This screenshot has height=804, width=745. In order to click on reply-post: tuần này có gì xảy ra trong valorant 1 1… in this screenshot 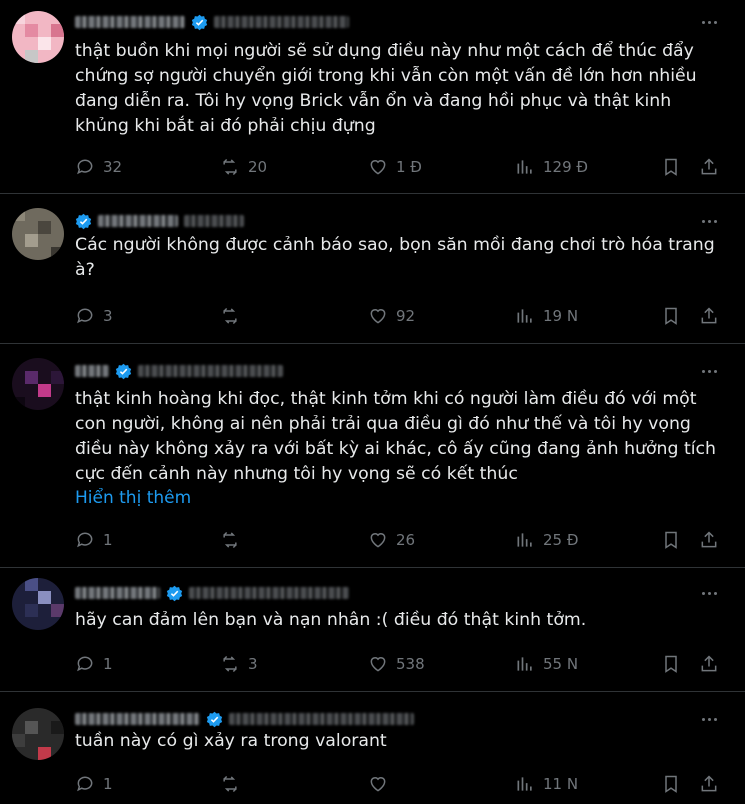, I will do `click(372, 748)`.